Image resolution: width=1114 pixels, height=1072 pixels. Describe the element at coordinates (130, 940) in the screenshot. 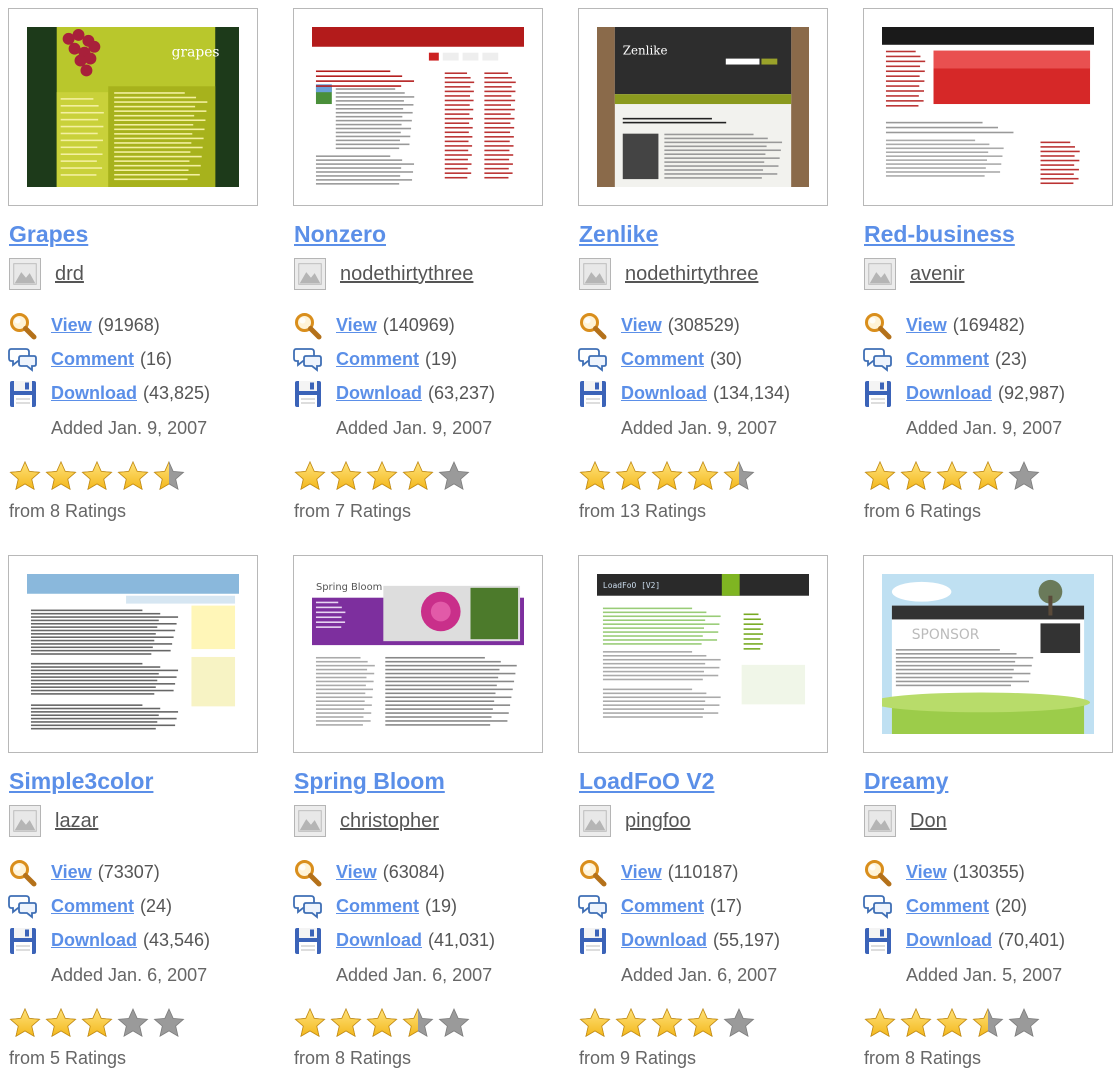

I see `download-link: Download (43,546)` at that location.